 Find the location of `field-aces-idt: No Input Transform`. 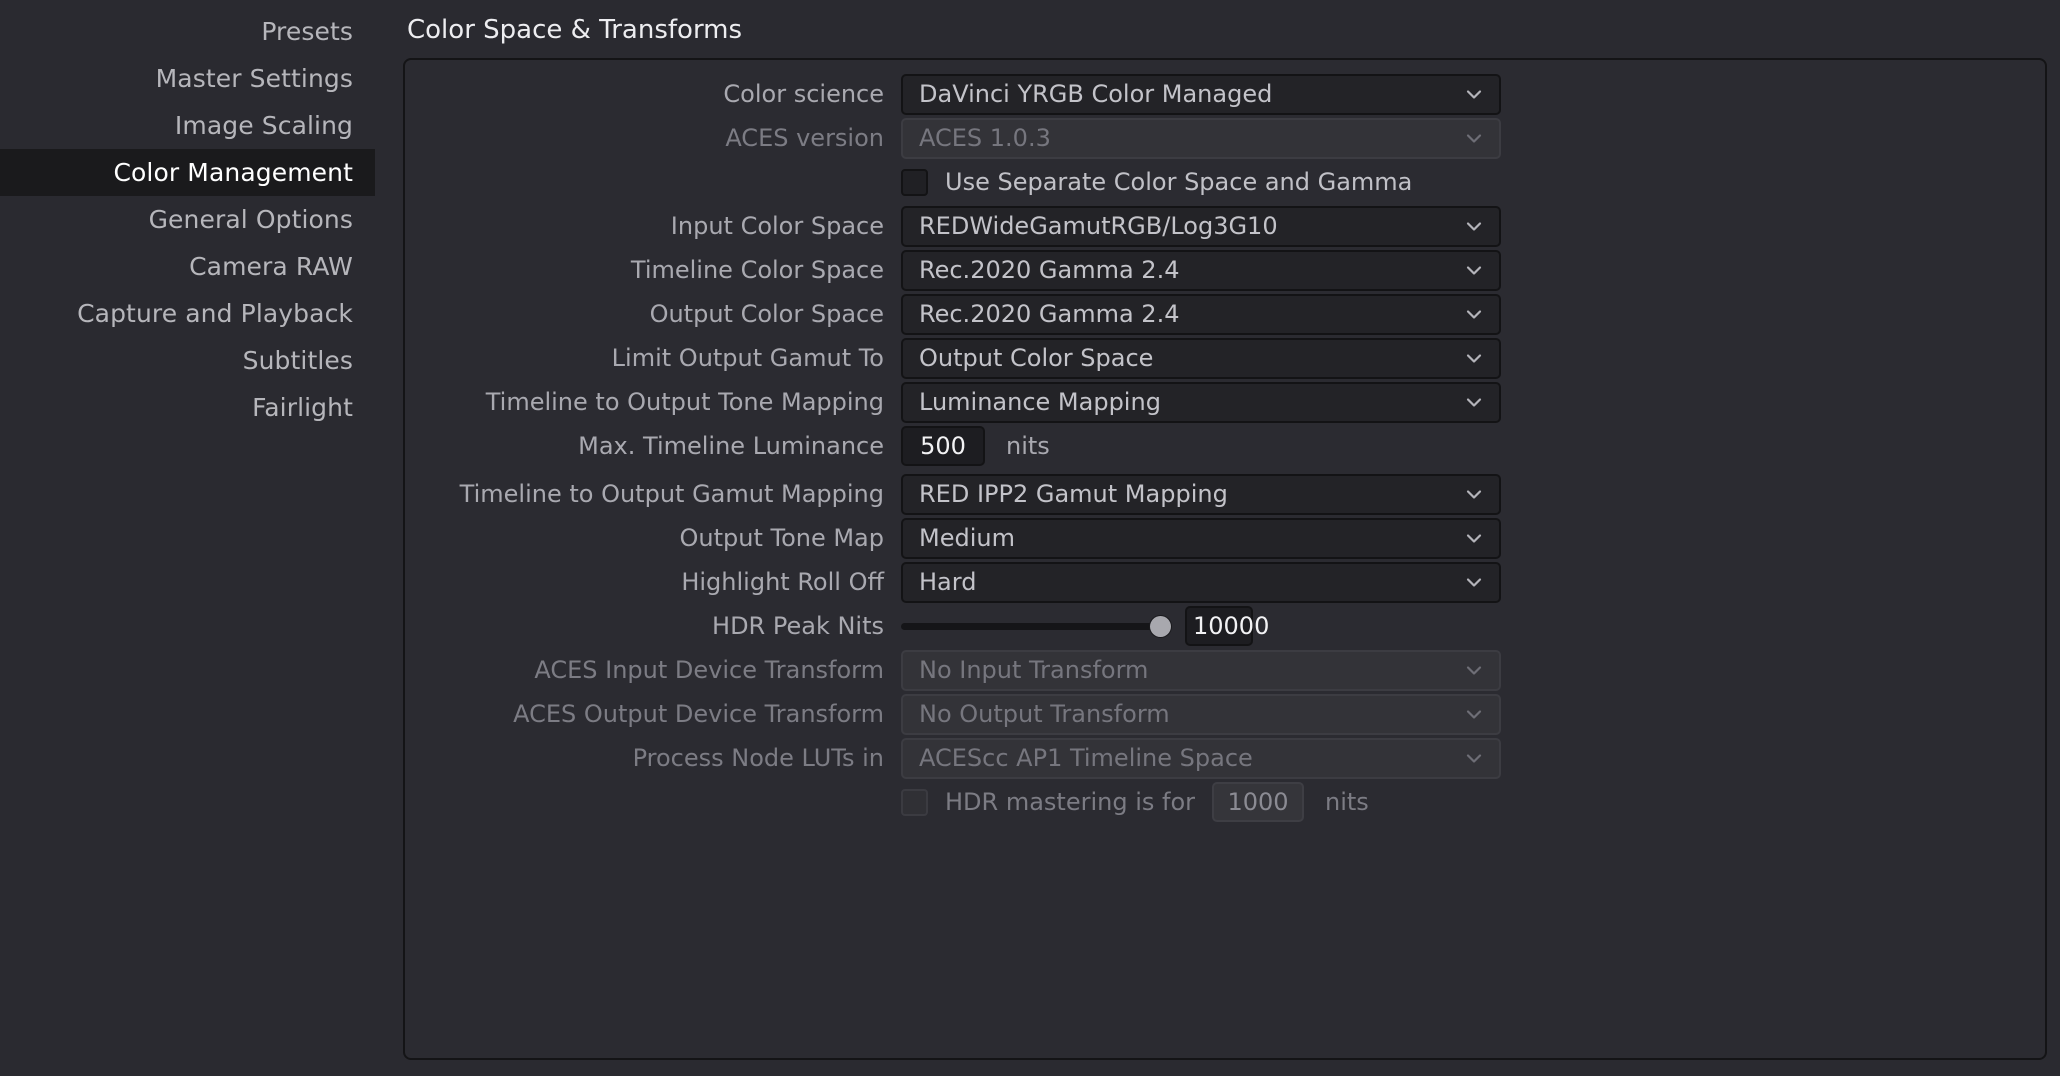

field-aces-idt: No Input Transform is located at coordinates (1201, 670).